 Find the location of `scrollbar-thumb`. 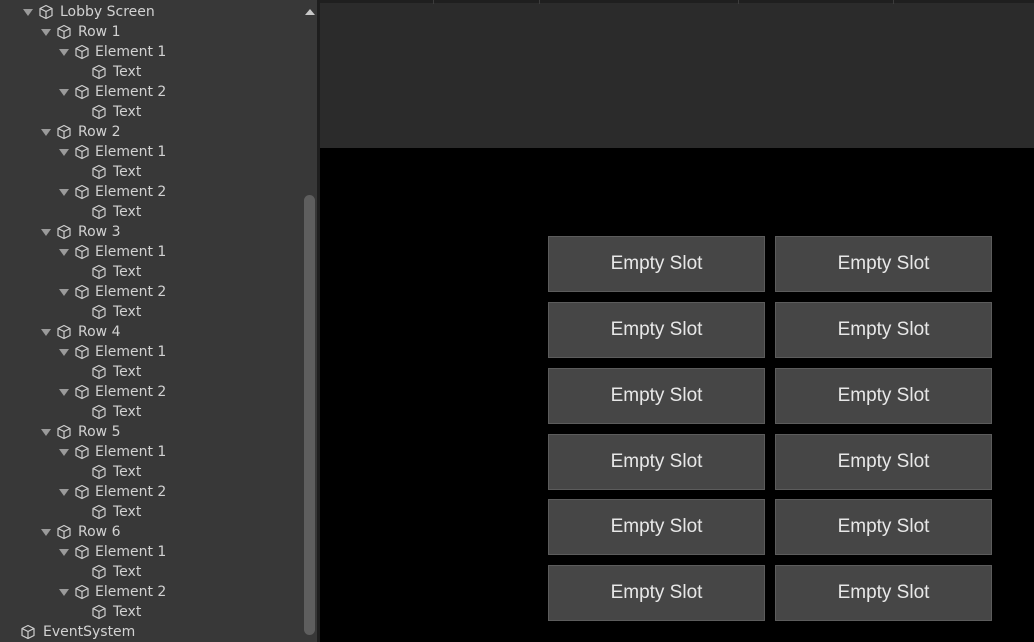

scrollbar-thumb is located at coordinates (309, 415).